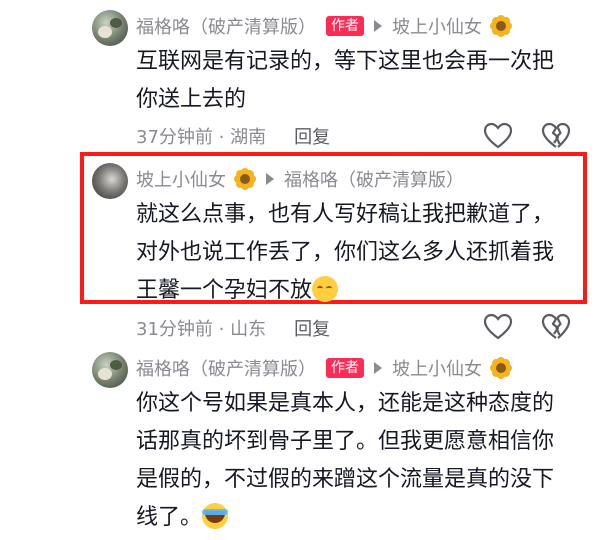  I want to click on comment-text-line-with-emoji: 线了。, so click(356, 518).